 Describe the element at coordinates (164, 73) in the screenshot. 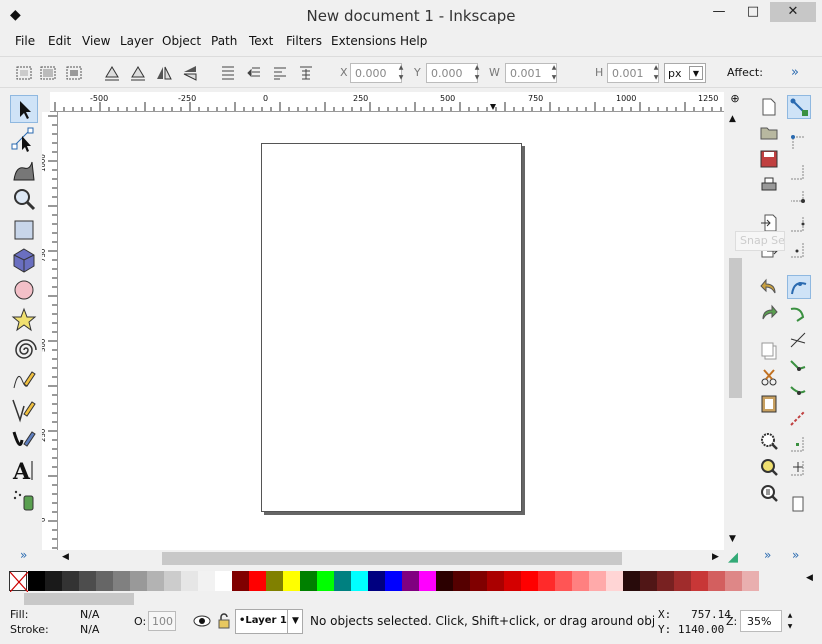

I see `flip-horizontal-icon` at that location.